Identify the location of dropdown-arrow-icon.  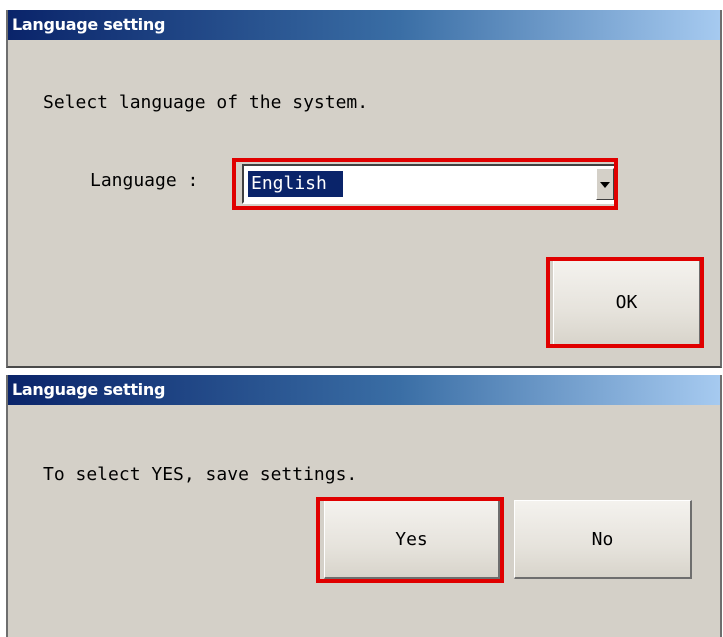
(605, 184).